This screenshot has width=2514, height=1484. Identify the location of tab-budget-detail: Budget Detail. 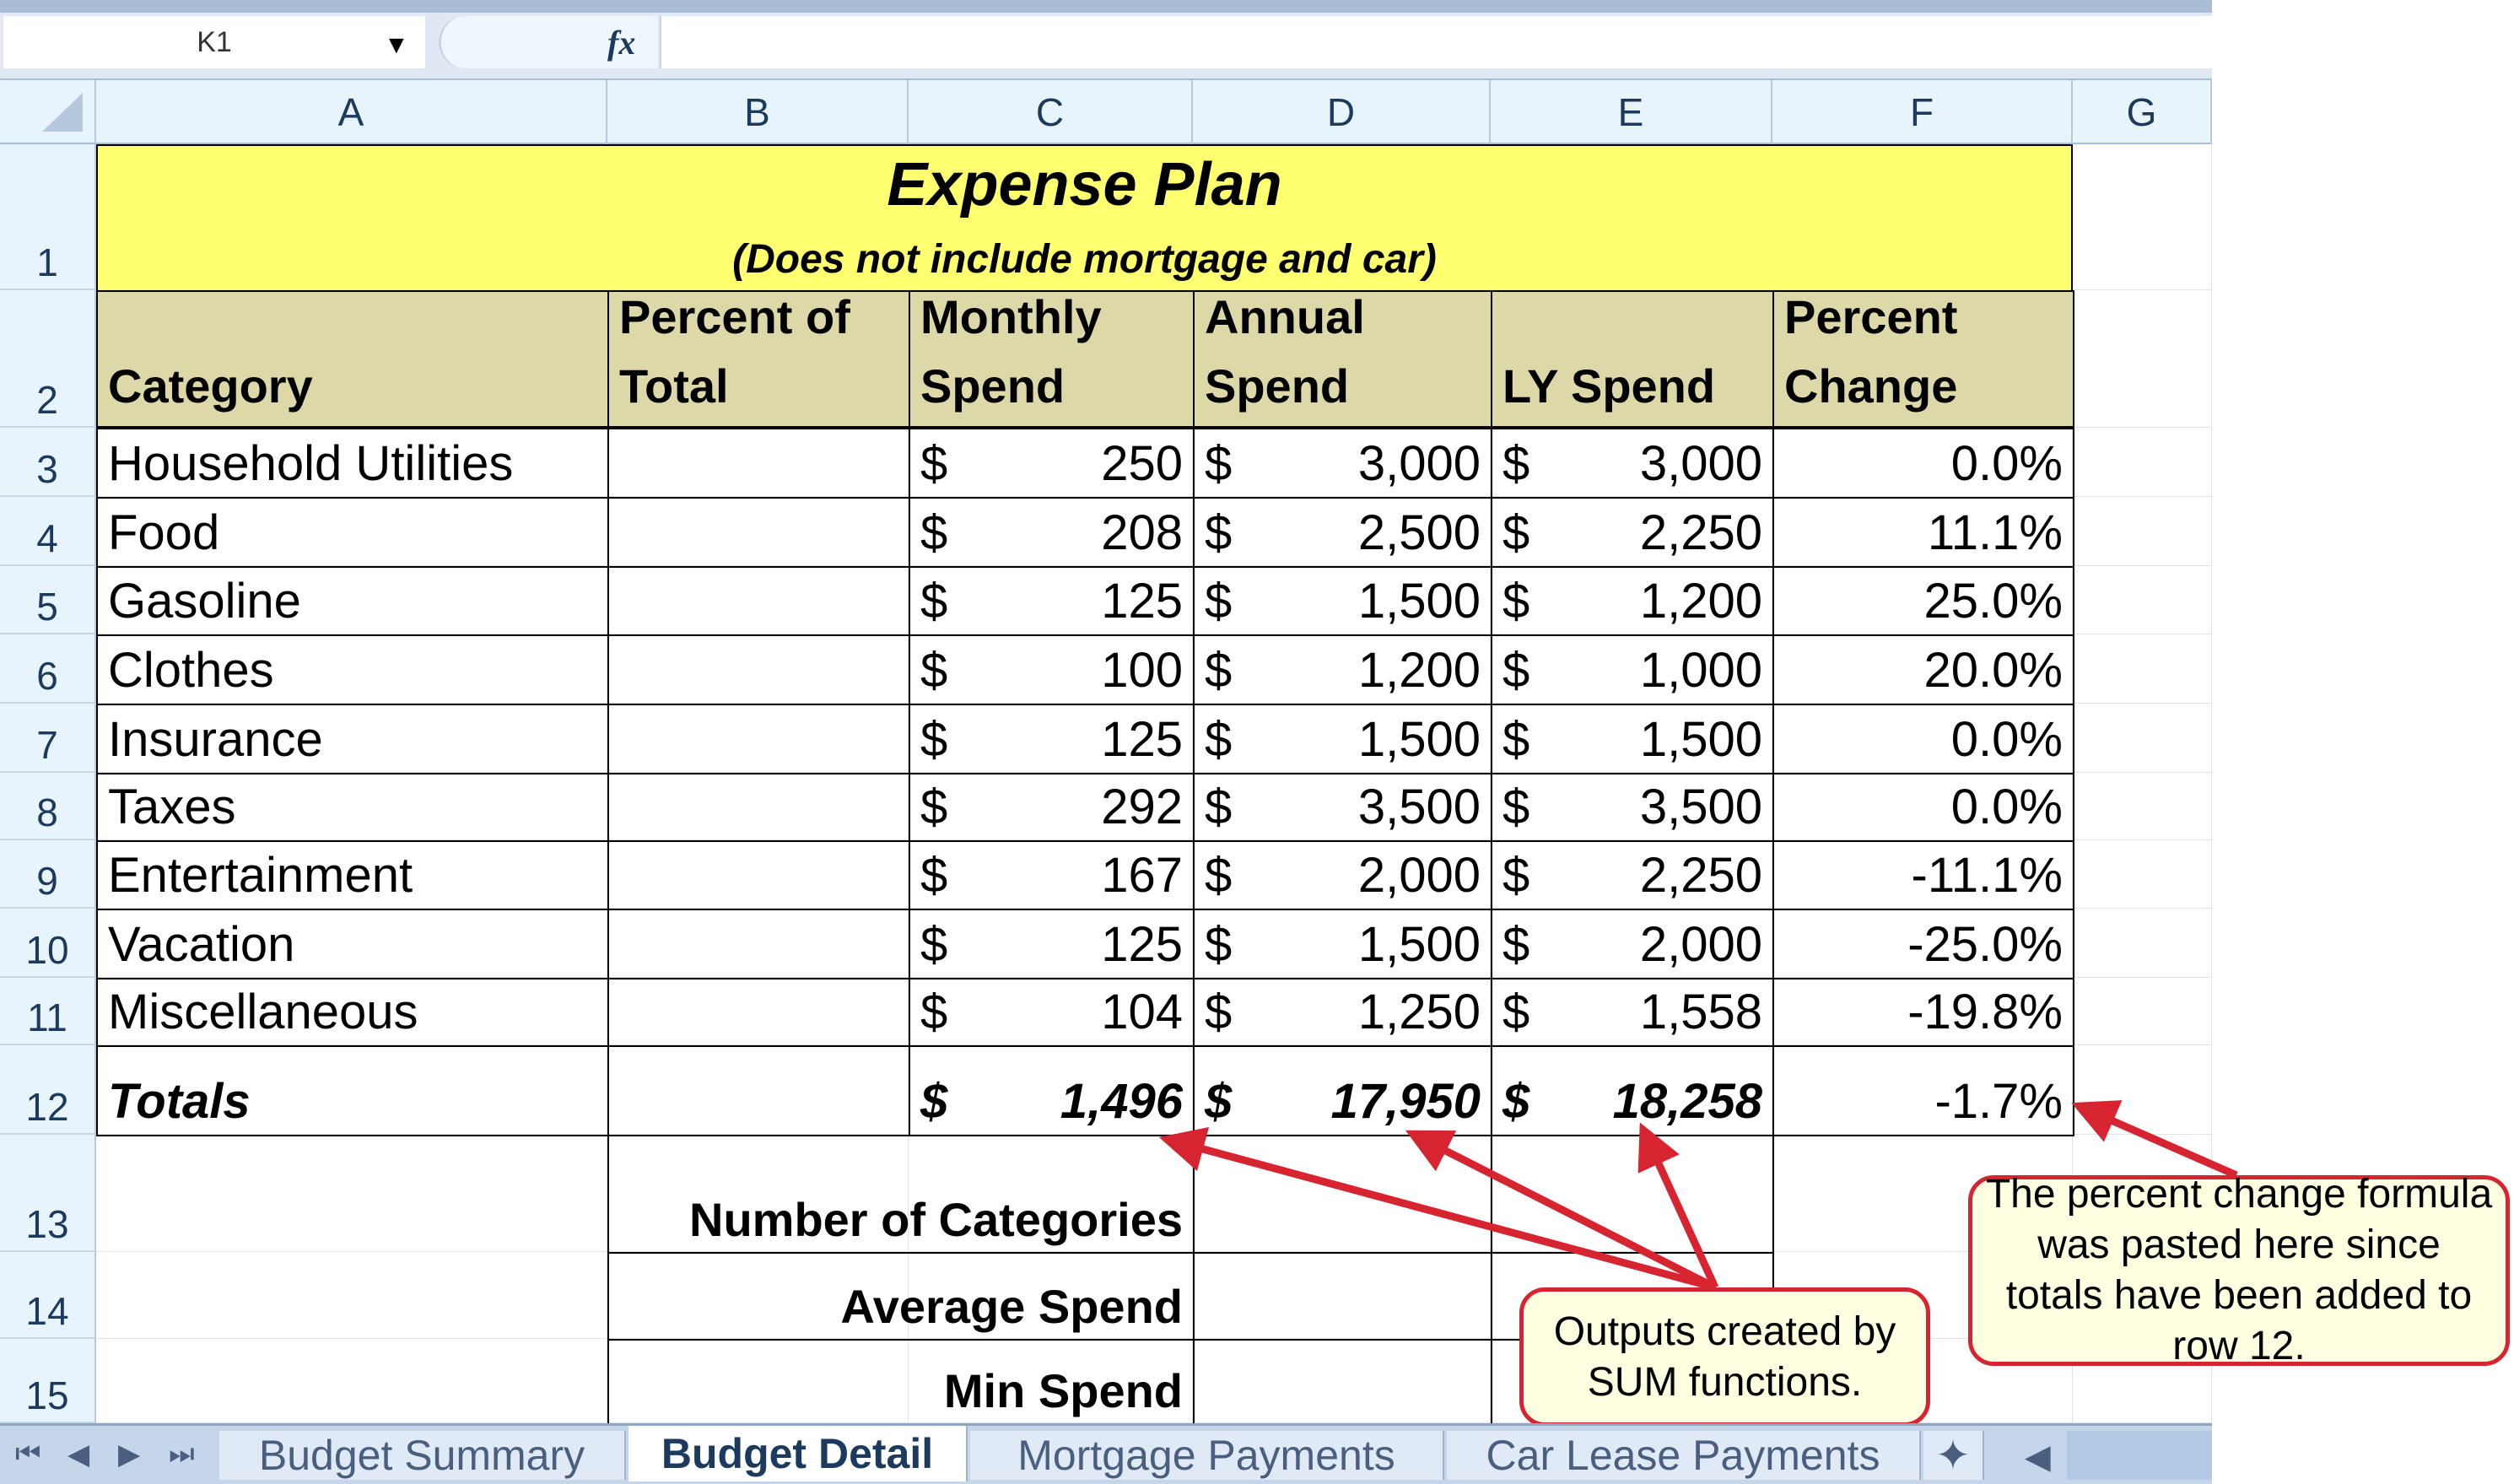
(798, 1453).